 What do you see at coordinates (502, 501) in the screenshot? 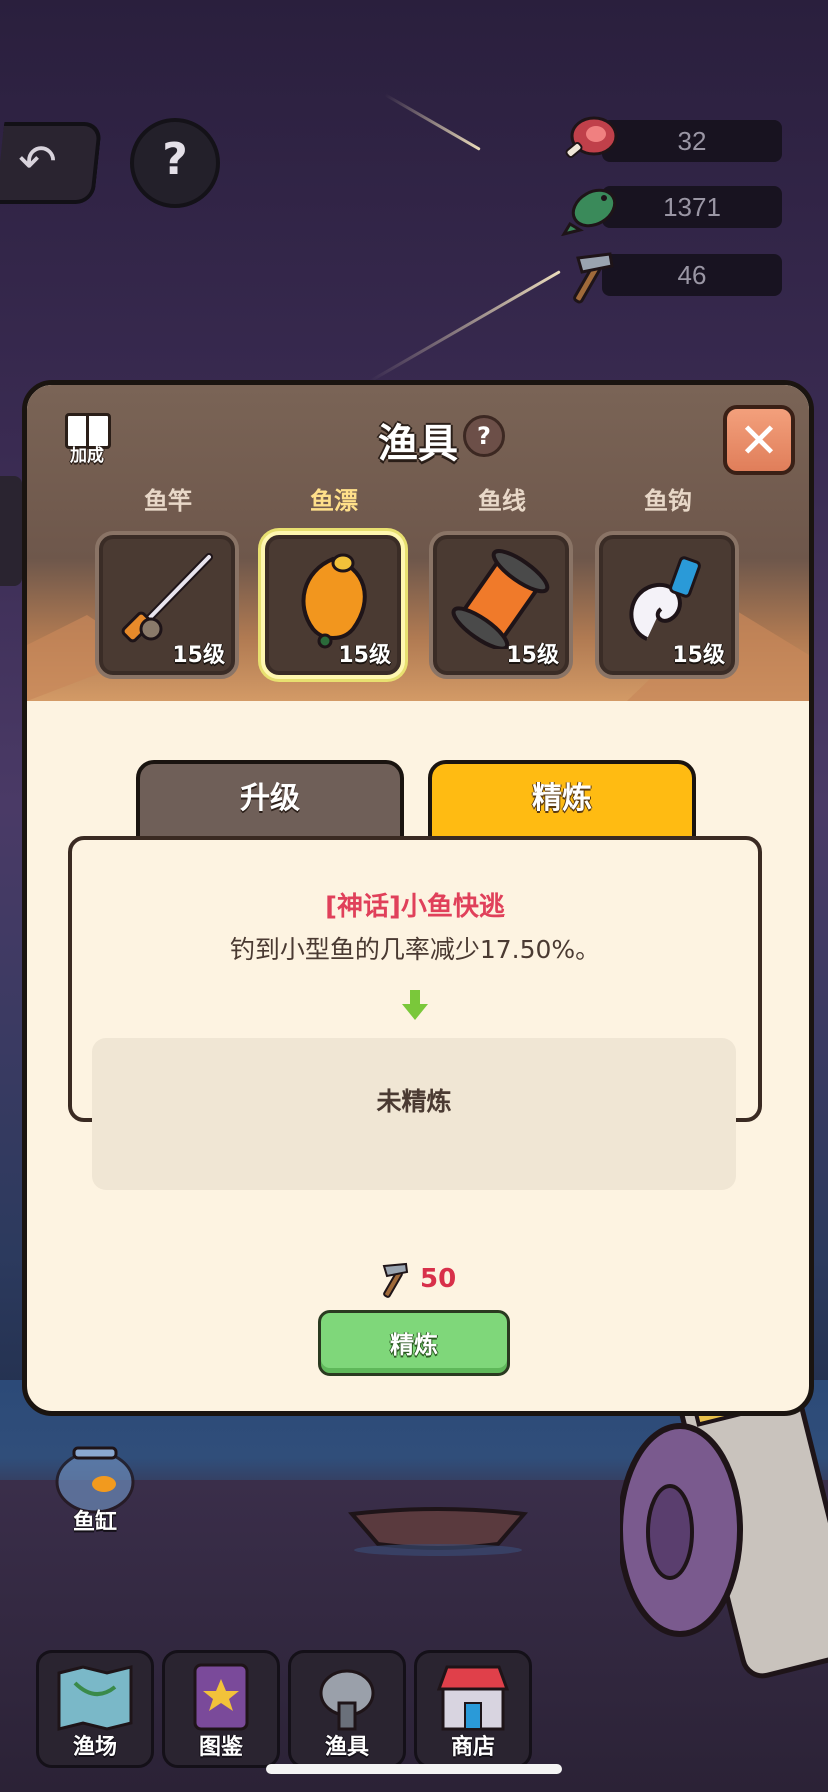
I see `slot-label-line: 鱼线` at bounding box center [502, 501].